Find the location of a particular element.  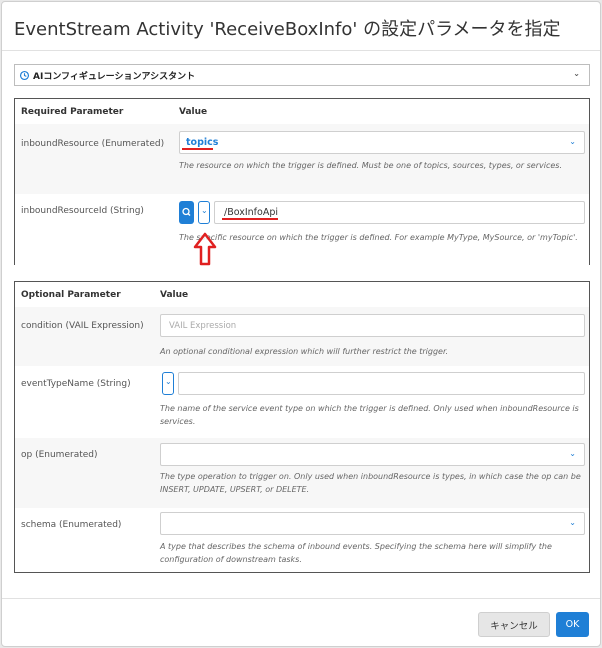

optional-header-param: Optional Parameter is located at coordinates (71, 295).